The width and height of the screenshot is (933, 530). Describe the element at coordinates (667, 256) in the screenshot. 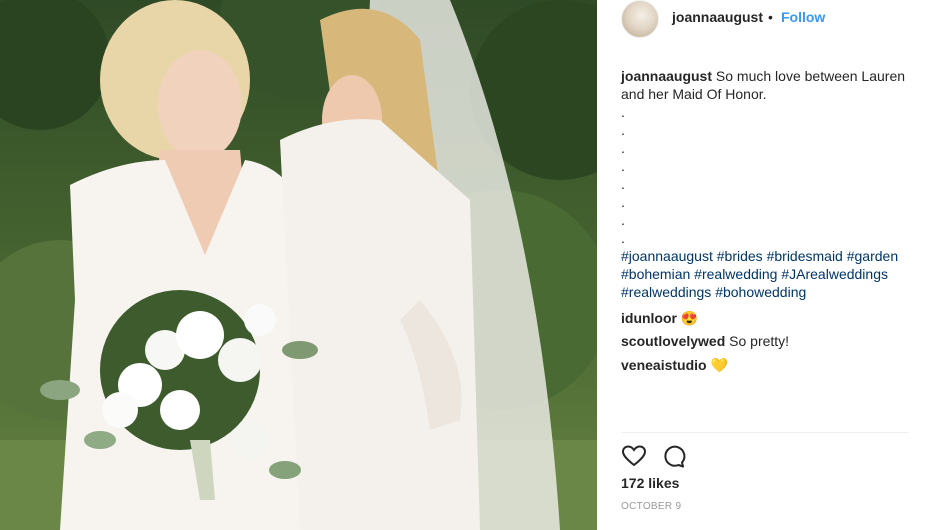

I see `hashtag-link: #joannaaugust` at that location.